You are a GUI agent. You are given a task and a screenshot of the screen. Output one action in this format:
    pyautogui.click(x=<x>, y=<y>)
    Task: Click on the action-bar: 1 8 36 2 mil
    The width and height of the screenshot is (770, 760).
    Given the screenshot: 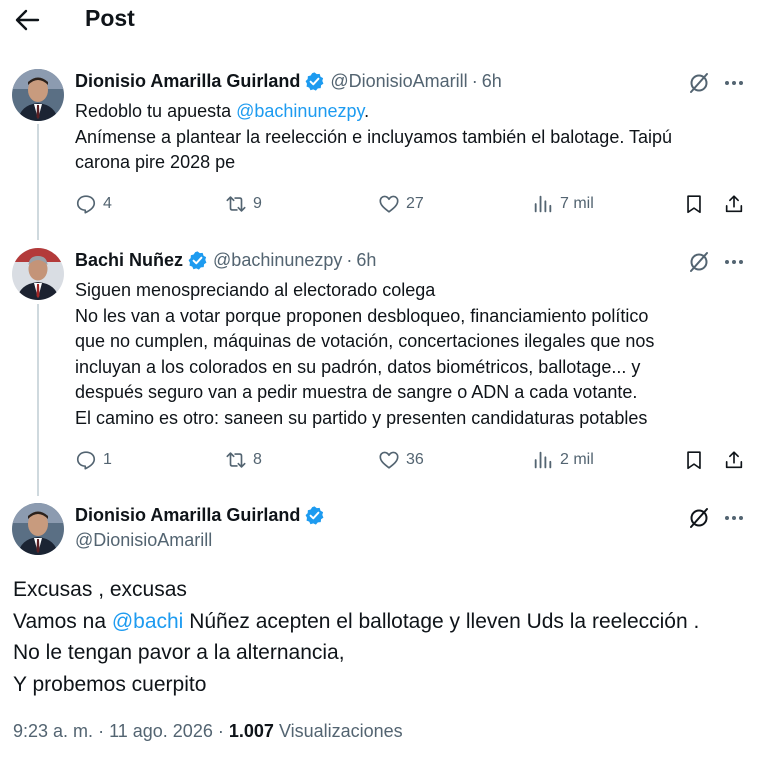 What is the action you would take?
    pyautogui.click(x=415, y=462)
    